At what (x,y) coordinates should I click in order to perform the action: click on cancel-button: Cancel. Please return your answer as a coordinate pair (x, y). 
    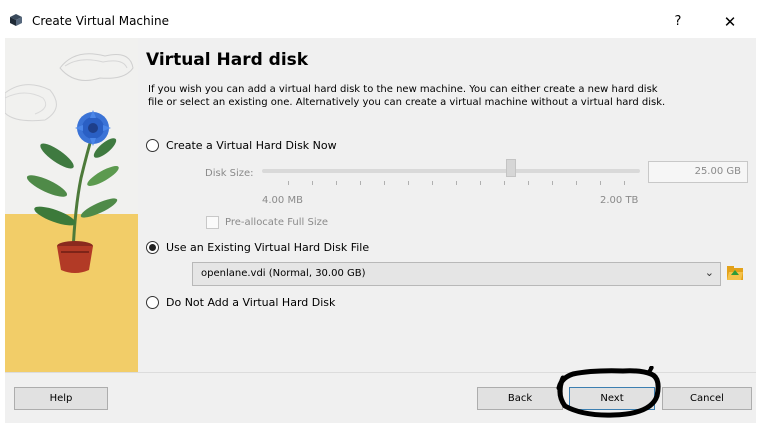
    Looking at the image, I should click on (707, 398).